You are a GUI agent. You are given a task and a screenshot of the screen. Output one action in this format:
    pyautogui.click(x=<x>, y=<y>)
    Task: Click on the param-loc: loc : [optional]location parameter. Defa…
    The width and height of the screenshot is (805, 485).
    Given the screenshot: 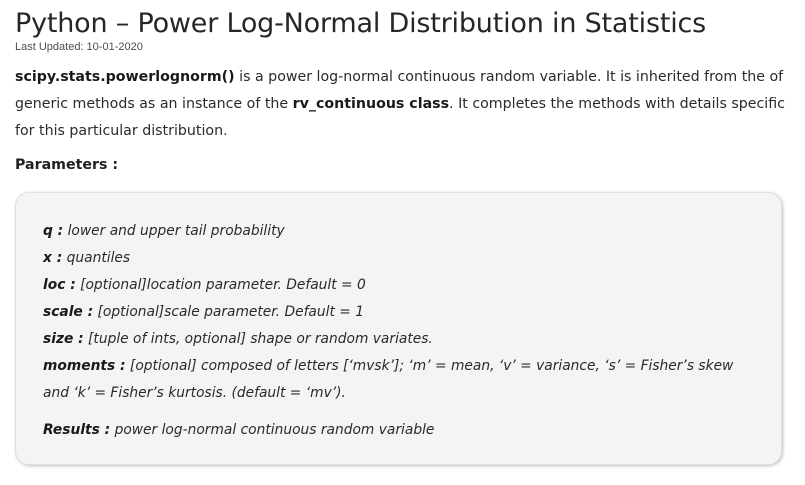 What is the action you would take?
    pyautogui.click(x=403, y=285)
    